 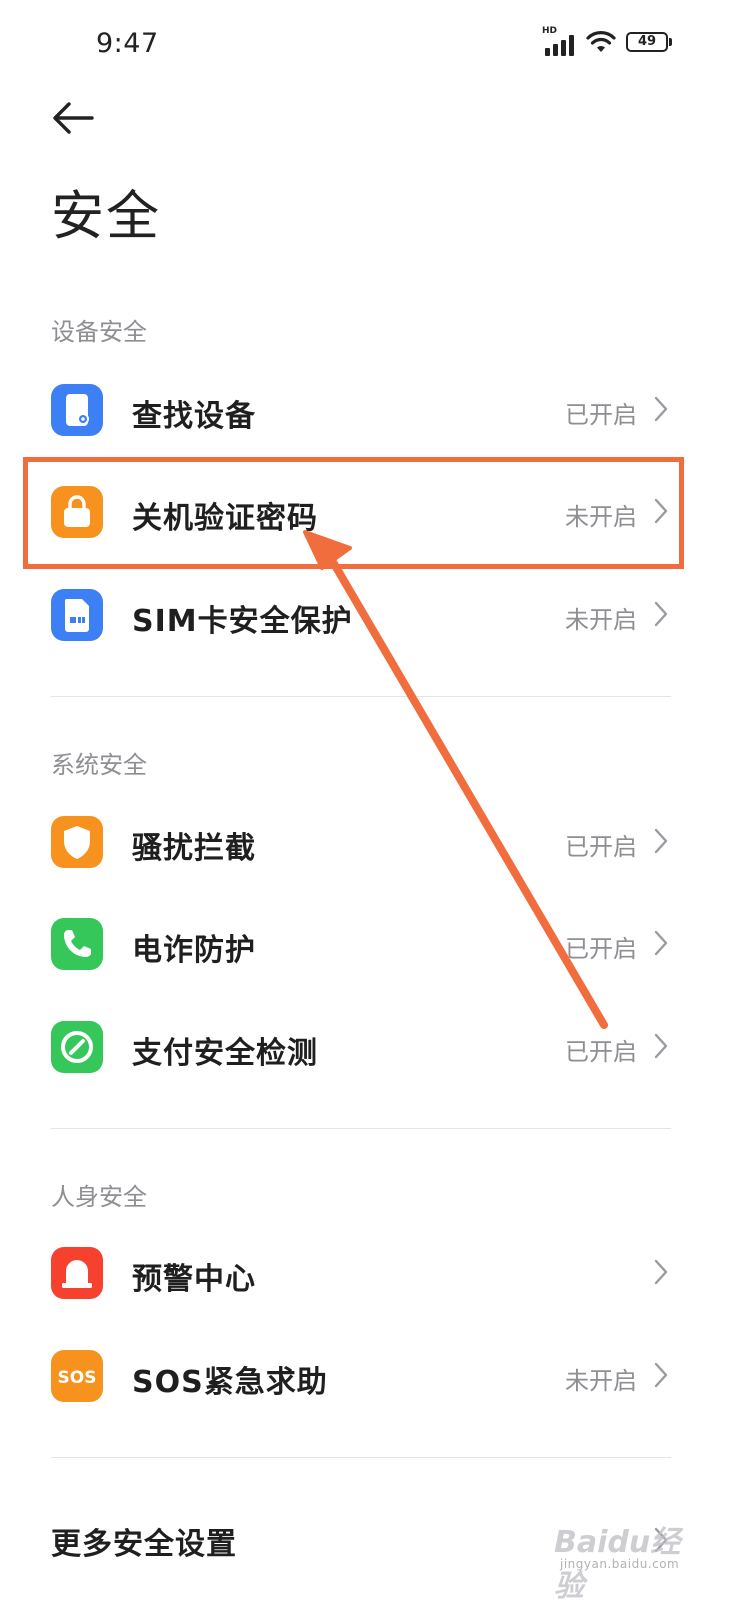 I want to click on row-label: SOS紧急求助, so click(x=230, y=1382).